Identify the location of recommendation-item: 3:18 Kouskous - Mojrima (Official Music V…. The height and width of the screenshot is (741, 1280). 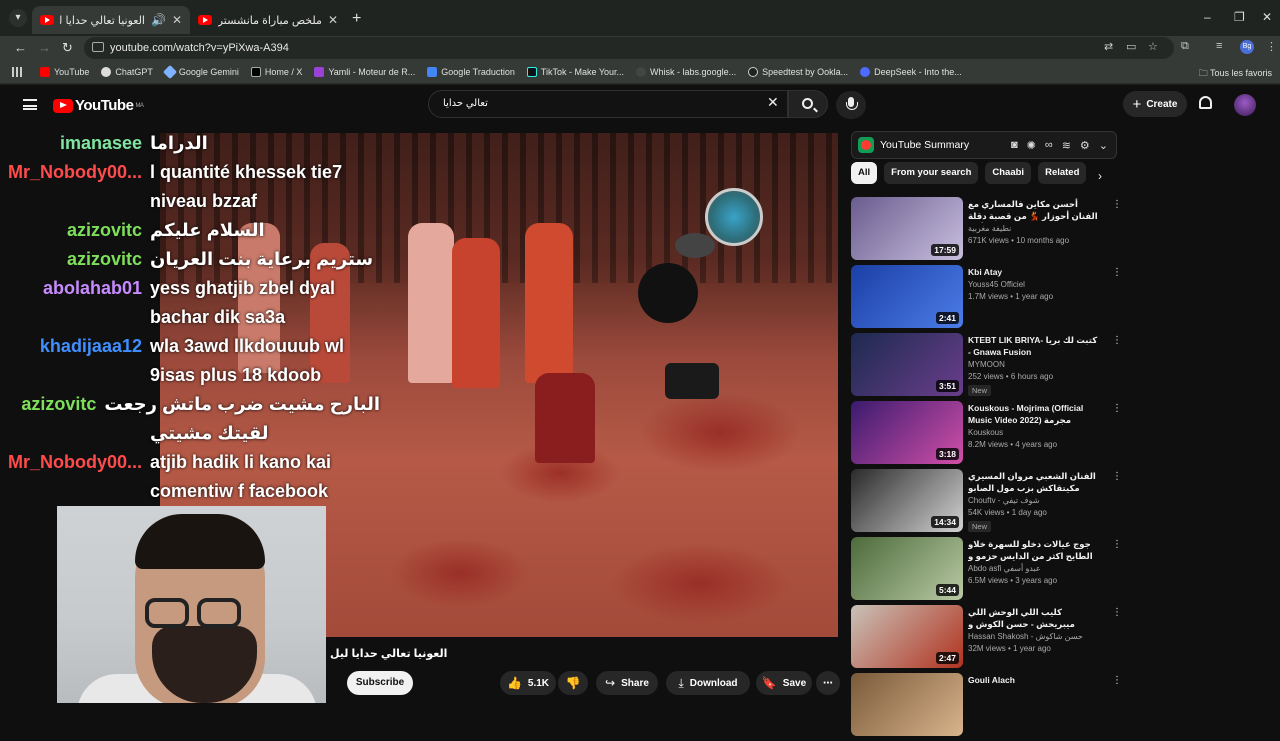
(986, 435).